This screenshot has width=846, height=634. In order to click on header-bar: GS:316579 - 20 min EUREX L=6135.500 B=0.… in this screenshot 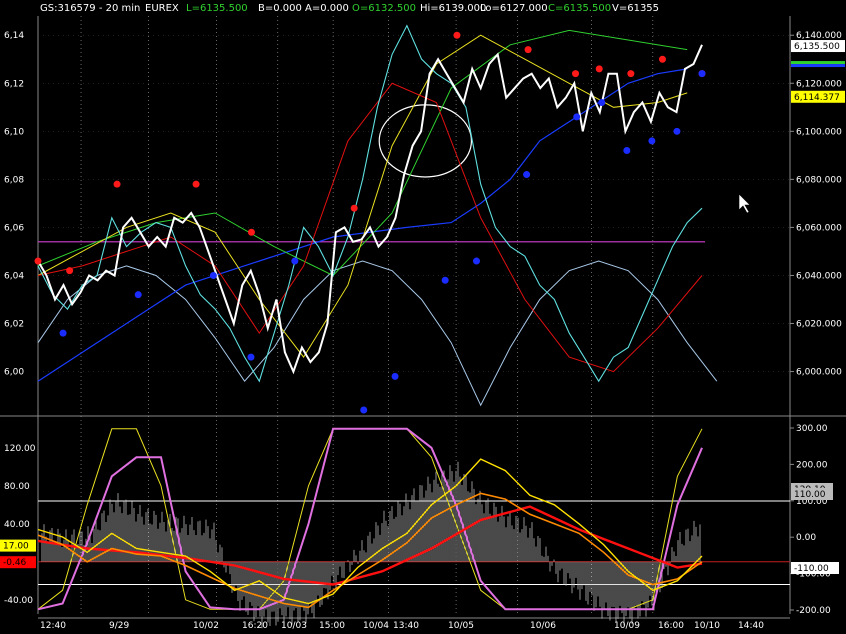, I will do `click(349, 8)`.